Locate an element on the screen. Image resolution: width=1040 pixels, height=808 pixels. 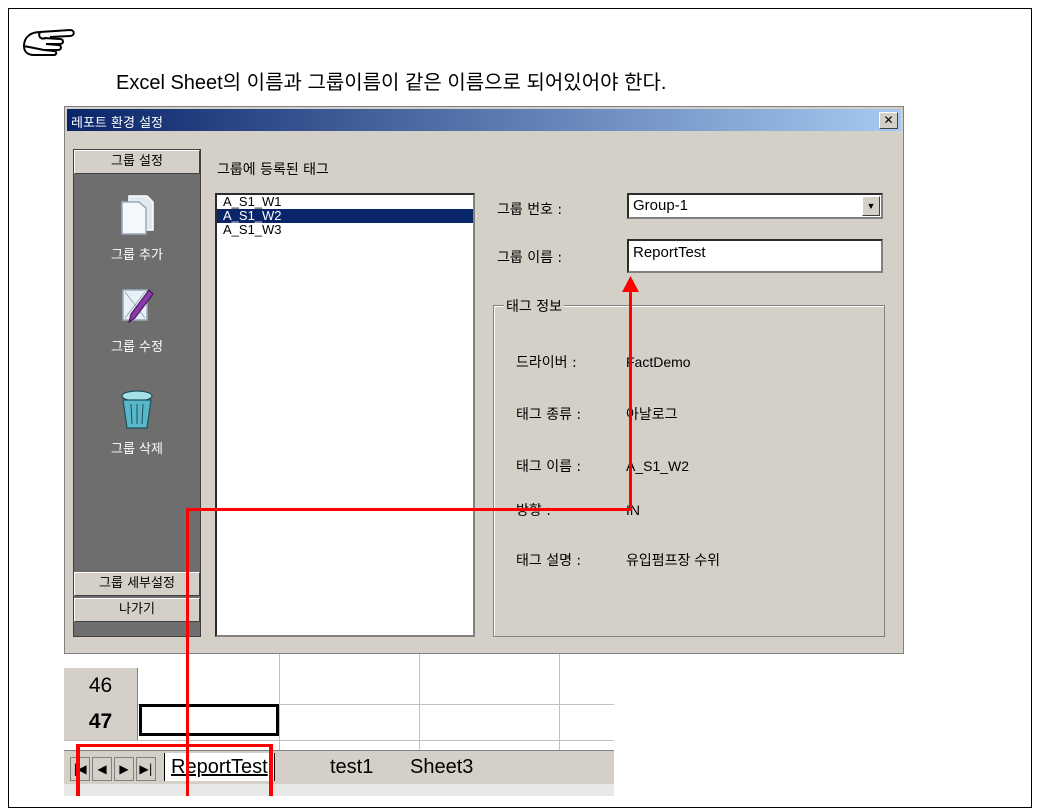
row-header: 46 is located at coordinates (101, 686).